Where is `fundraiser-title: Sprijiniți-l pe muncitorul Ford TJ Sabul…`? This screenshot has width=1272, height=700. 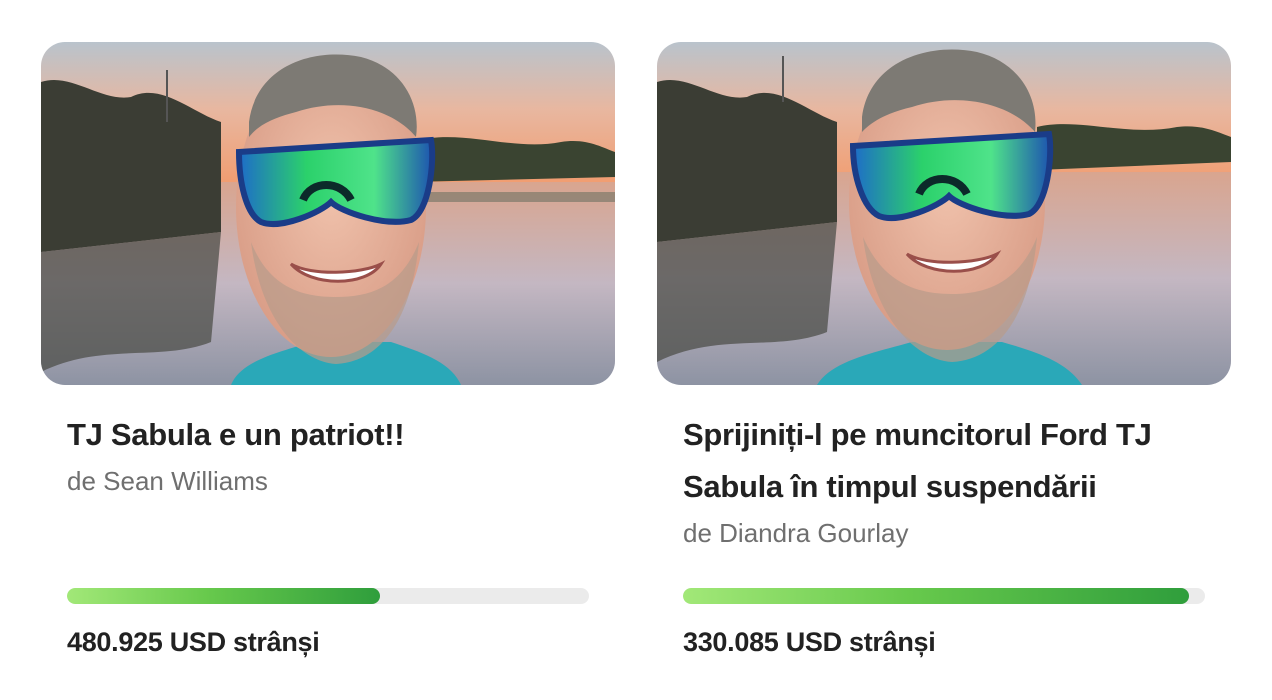 fundraiser-title: Sprijiniți-l pe muncitorul Ford TJ Sabul… is located at coordinates (944, 461).